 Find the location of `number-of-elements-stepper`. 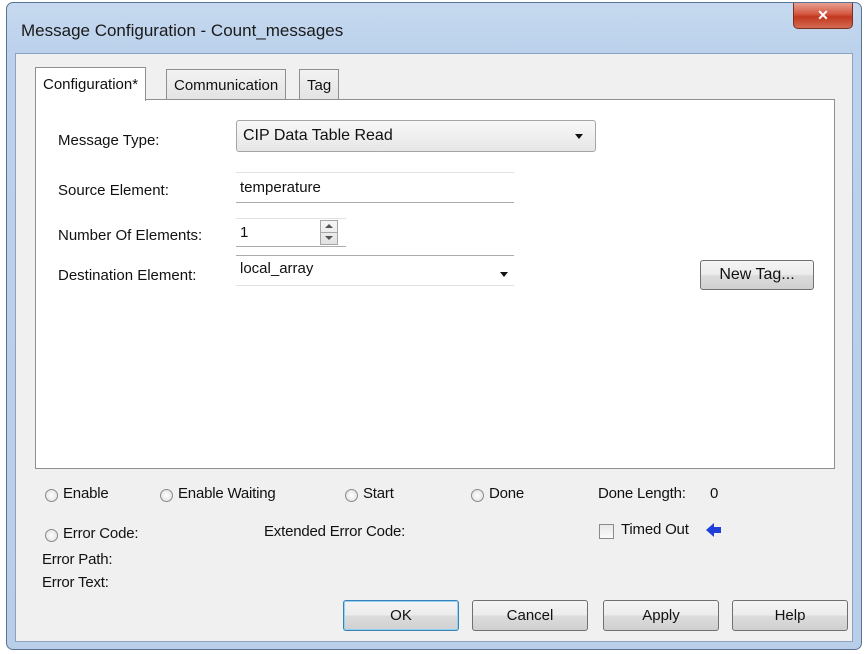

number-of-elements-stepper is located at coordinates (329, 232).